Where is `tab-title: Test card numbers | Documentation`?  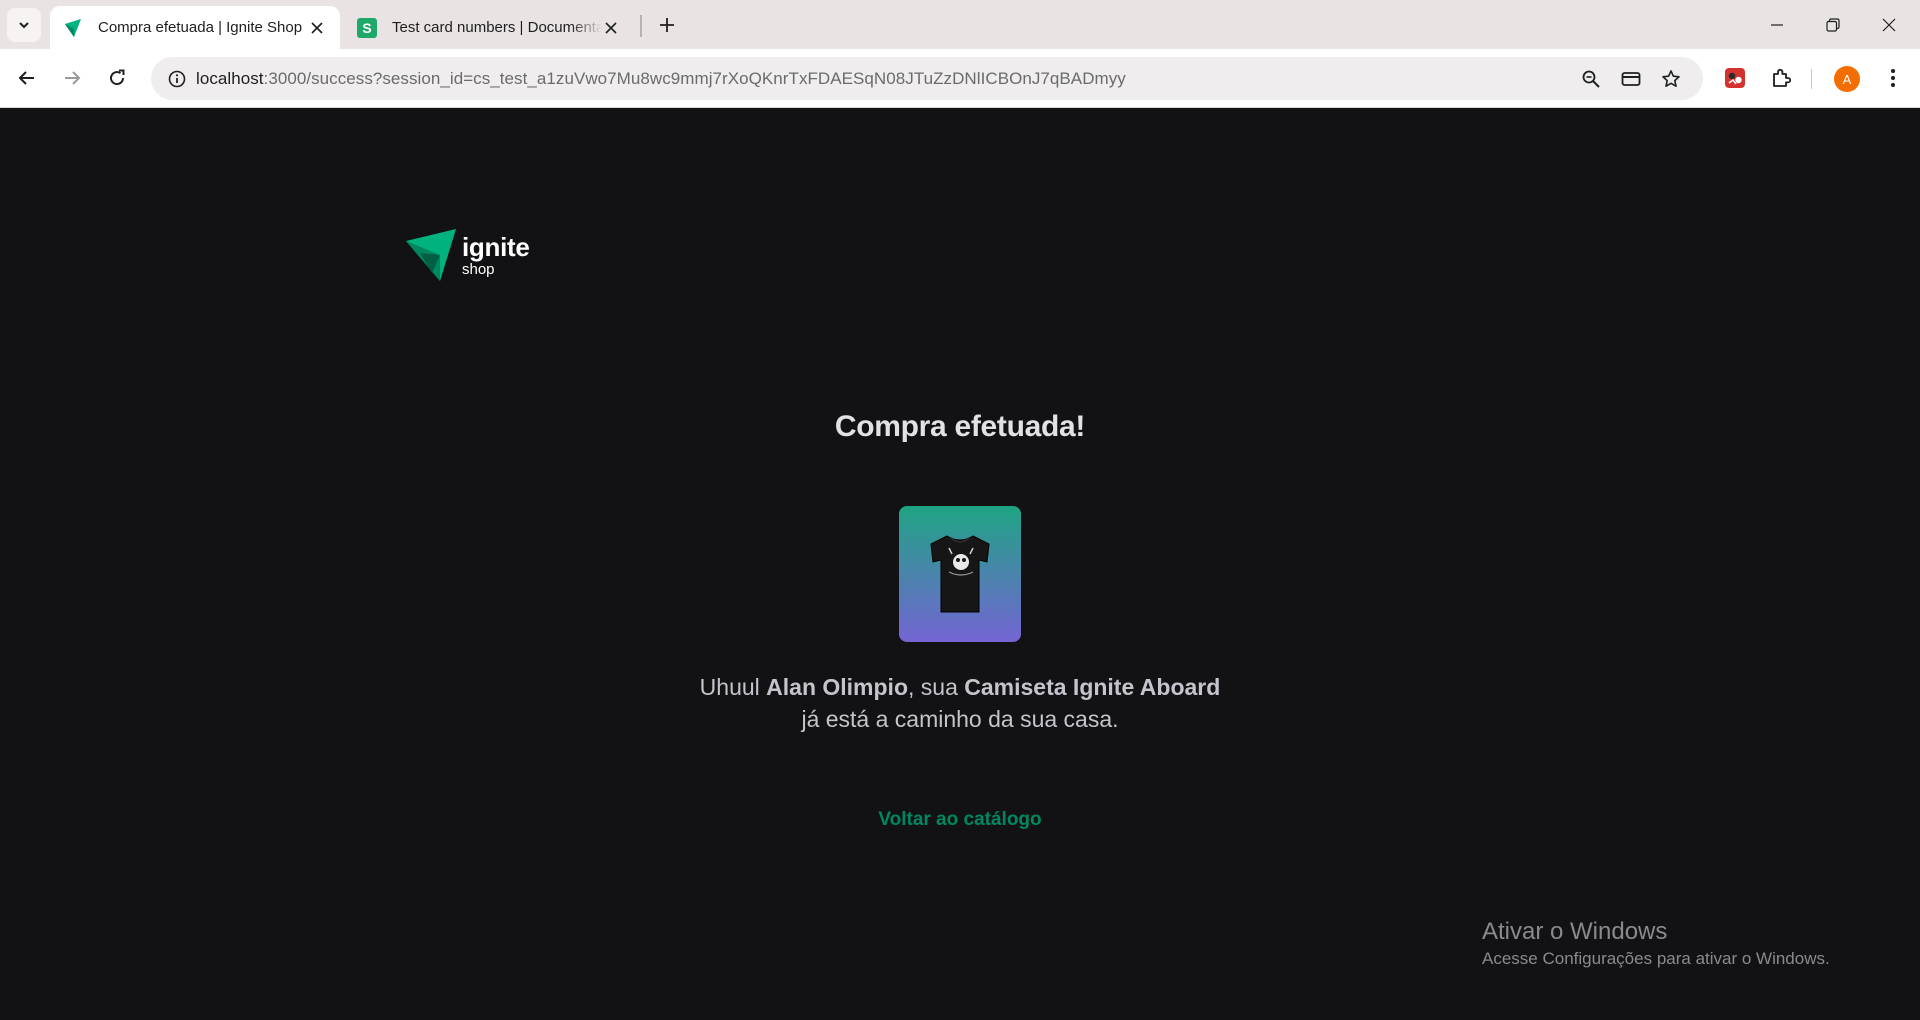
tab-title: Test card numbers | Documentation is located at coordinates (497, 27).